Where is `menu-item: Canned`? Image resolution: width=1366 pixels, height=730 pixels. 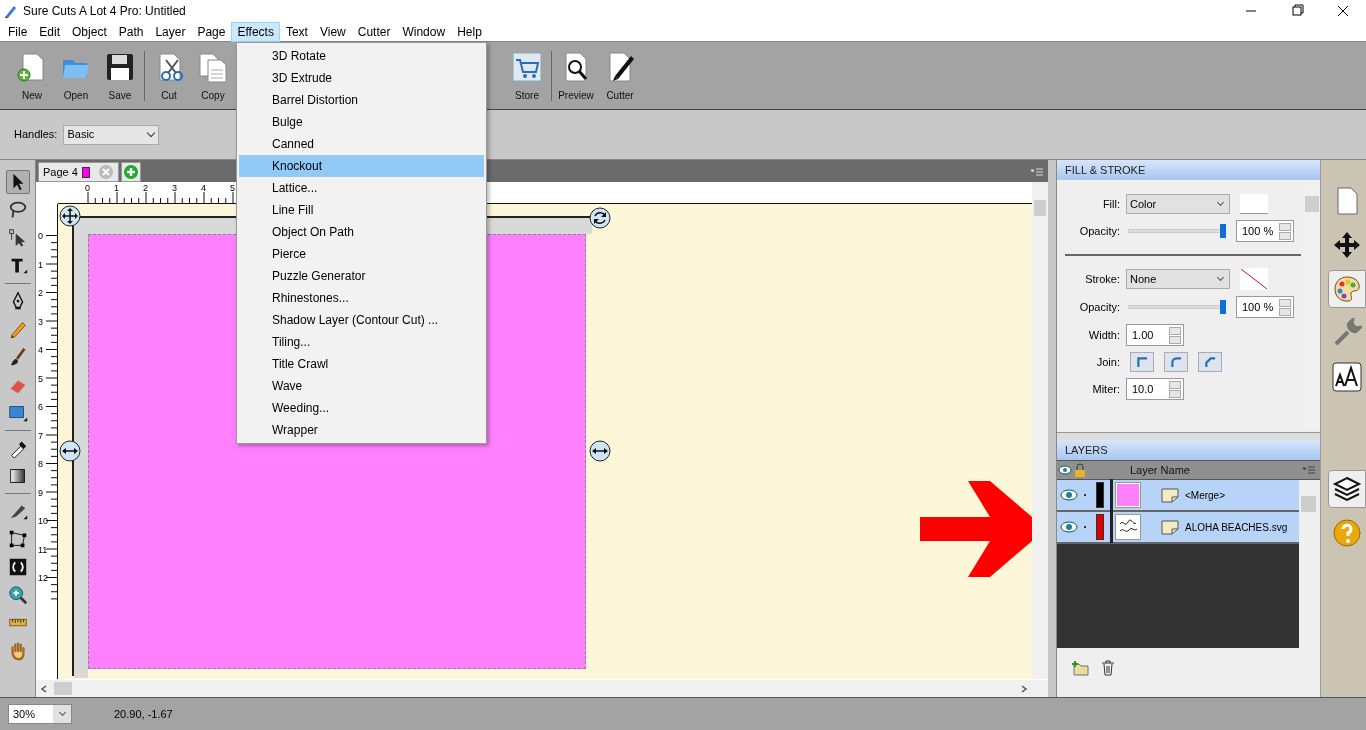 menu-item: Canned is located at coordinates (361, 144).